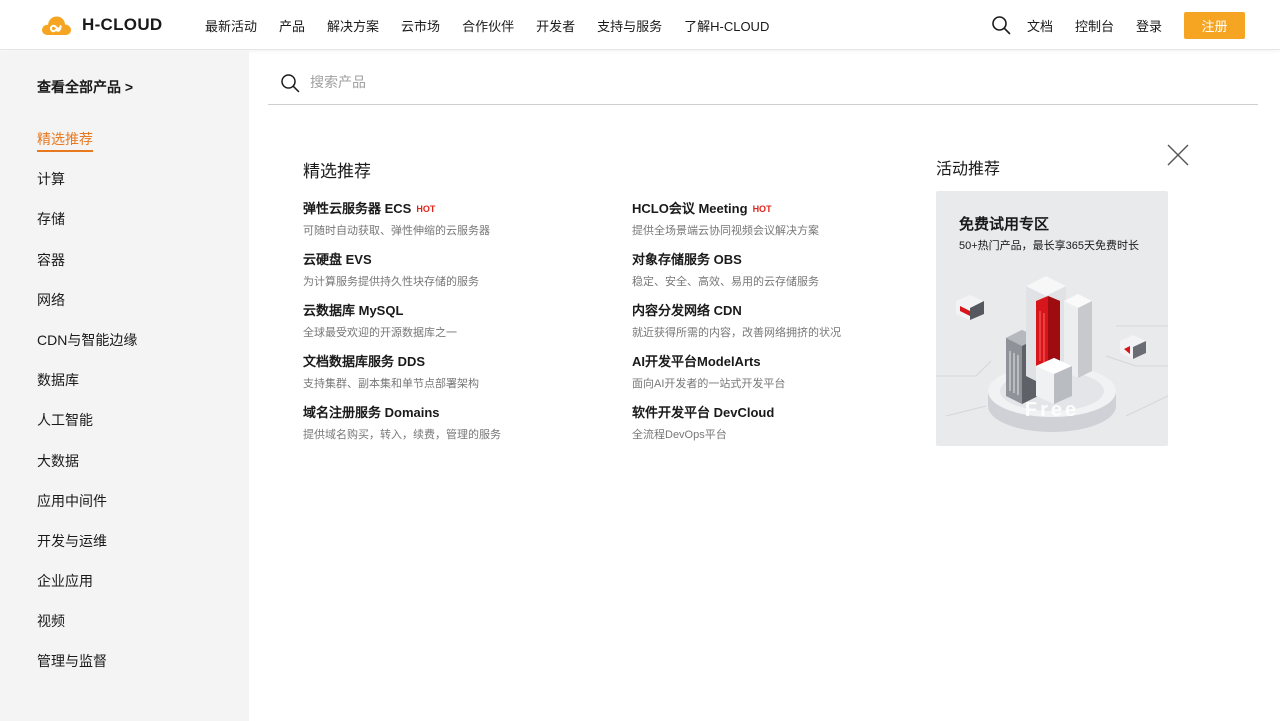  I want to click on product-name: HCLO会议 Meeting HOT, so click(702, 208).